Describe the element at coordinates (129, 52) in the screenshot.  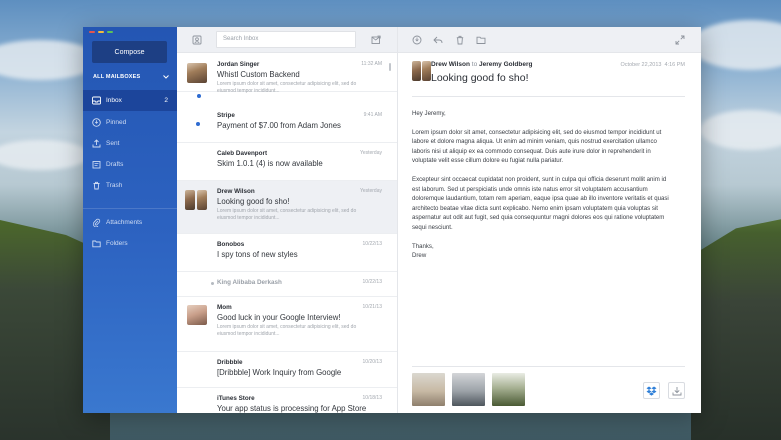
I see `compose-button: Compose` at that location.